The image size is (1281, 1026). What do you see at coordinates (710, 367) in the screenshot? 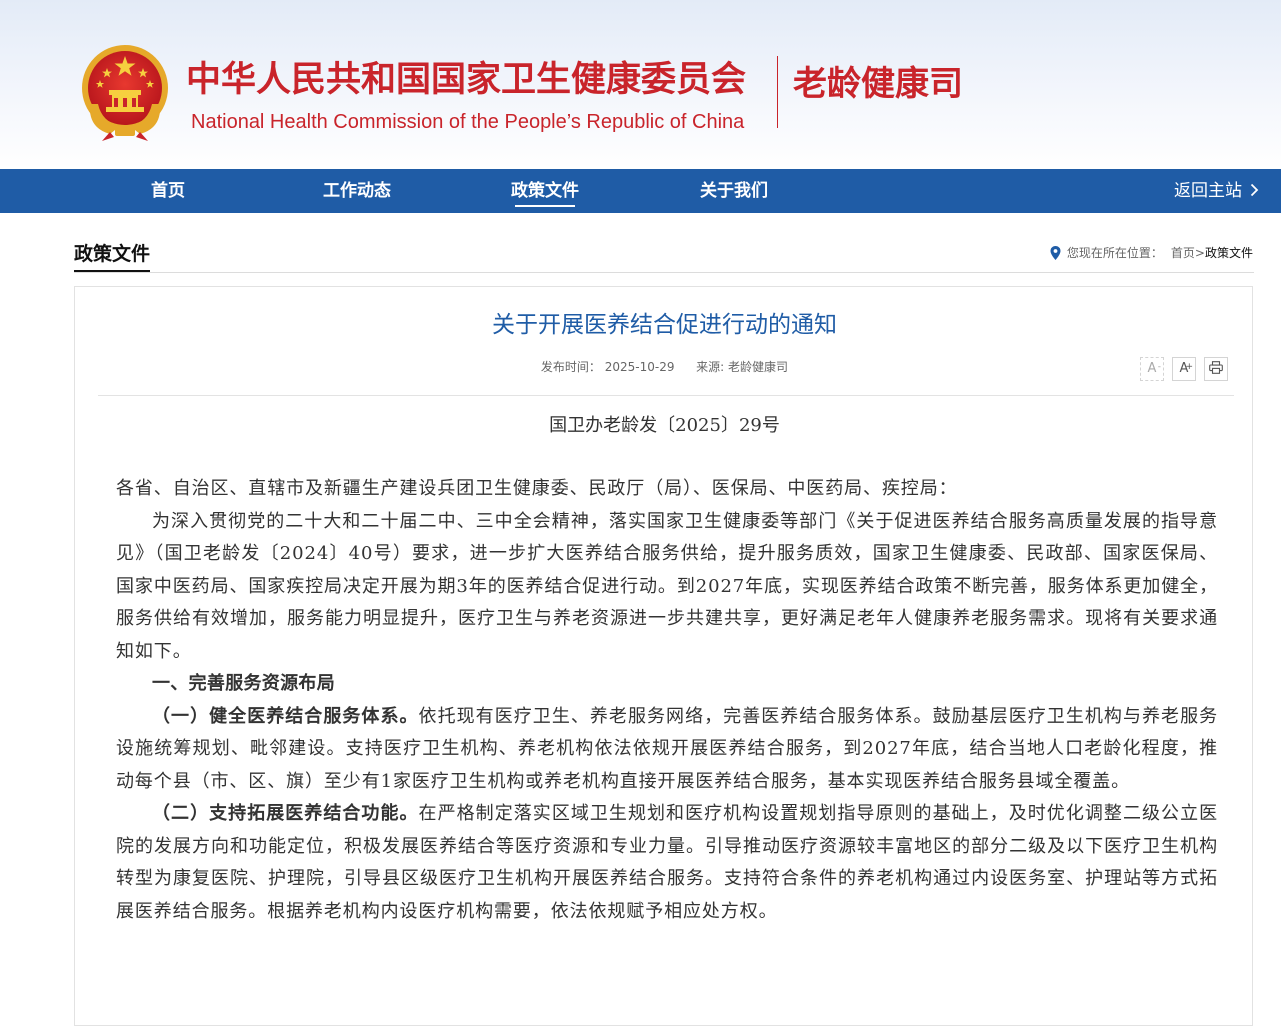
I see `source-label: 来源:` at bounding box center [710, 367].